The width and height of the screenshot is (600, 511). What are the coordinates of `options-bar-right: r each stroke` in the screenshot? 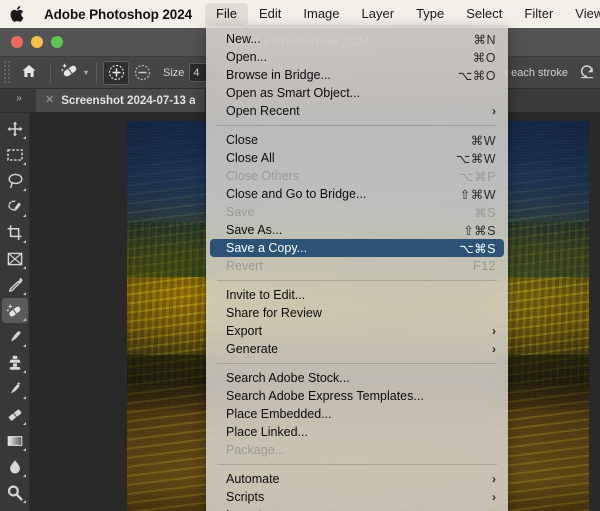 It's located at (552, 72).